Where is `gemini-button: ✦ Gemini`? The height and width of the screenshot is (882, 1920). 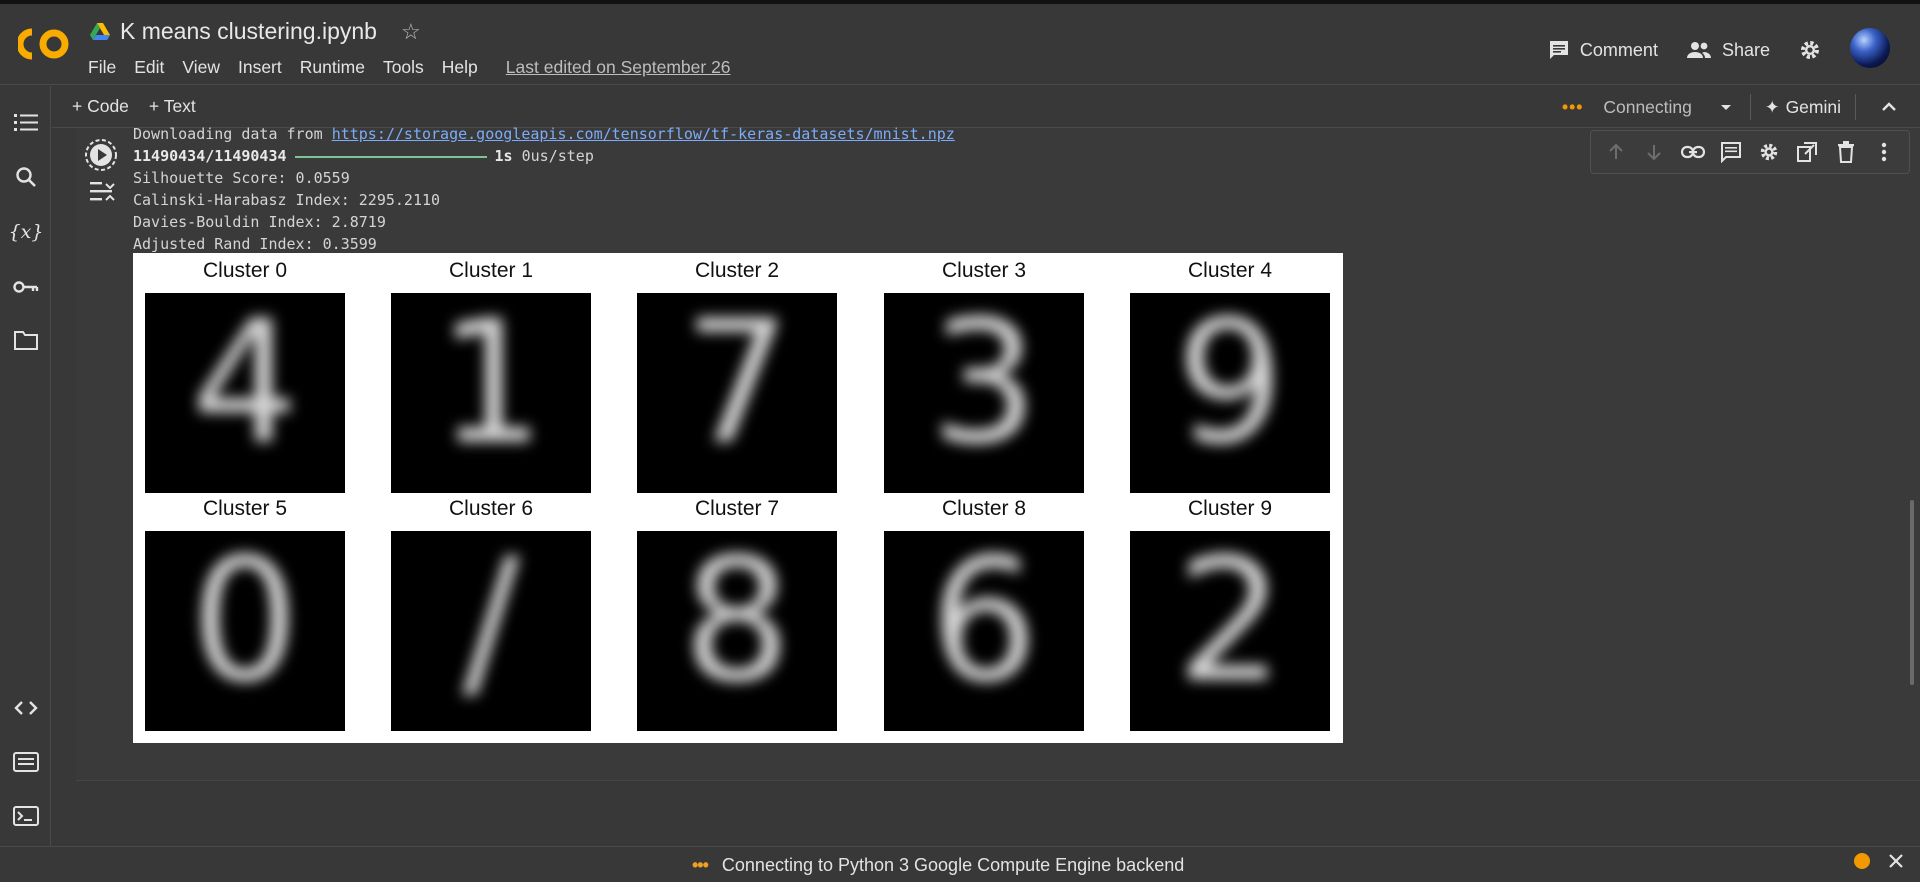
gemini-button: ✦ Gemini is located at coordinates (1803, 107).